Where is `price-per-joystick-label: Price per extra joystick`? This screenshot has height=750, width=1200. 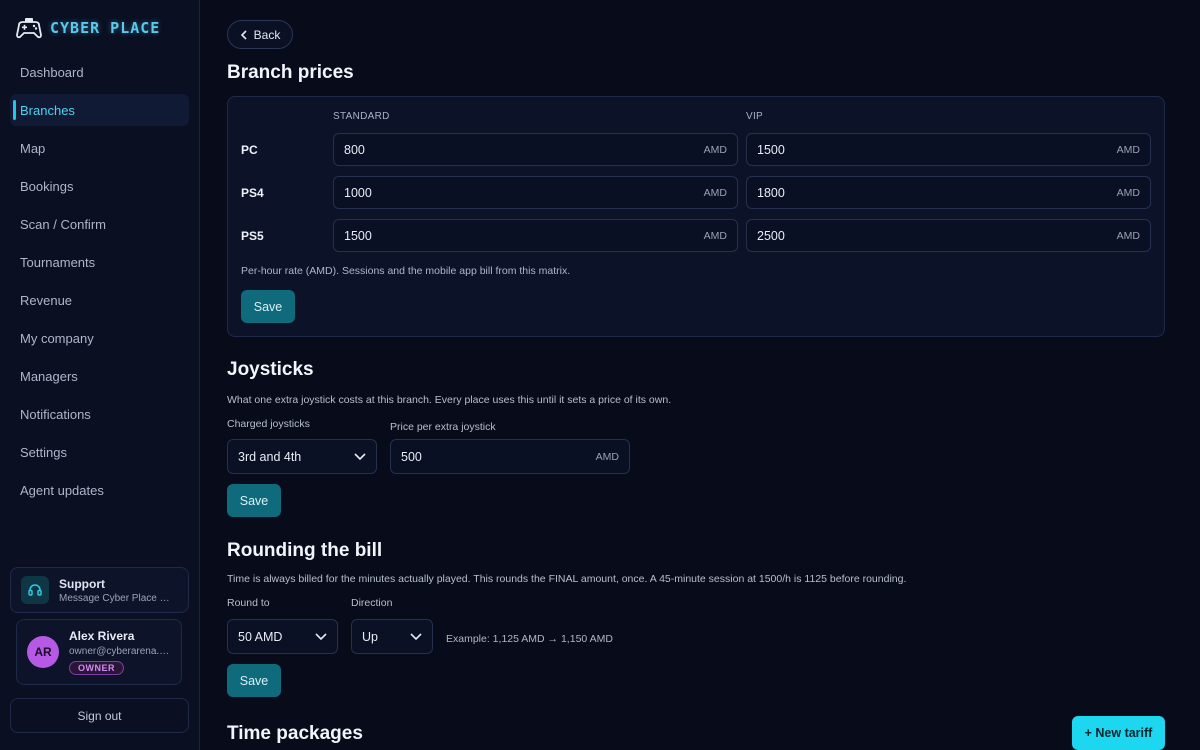
price-per-joystick-label: Price per extra joystick is located at coordinates (443, 427).